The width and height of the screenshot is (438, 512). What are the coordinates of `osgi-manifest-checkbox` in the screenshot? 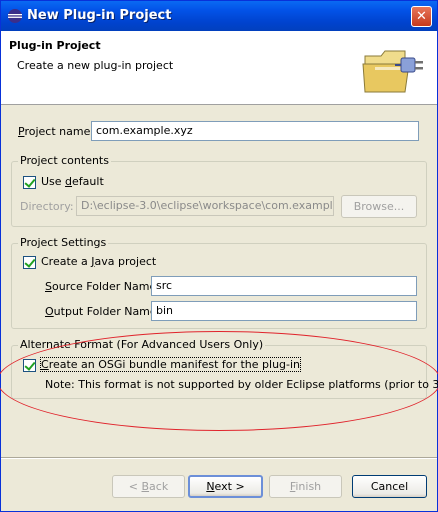 It's located at (29, 365).